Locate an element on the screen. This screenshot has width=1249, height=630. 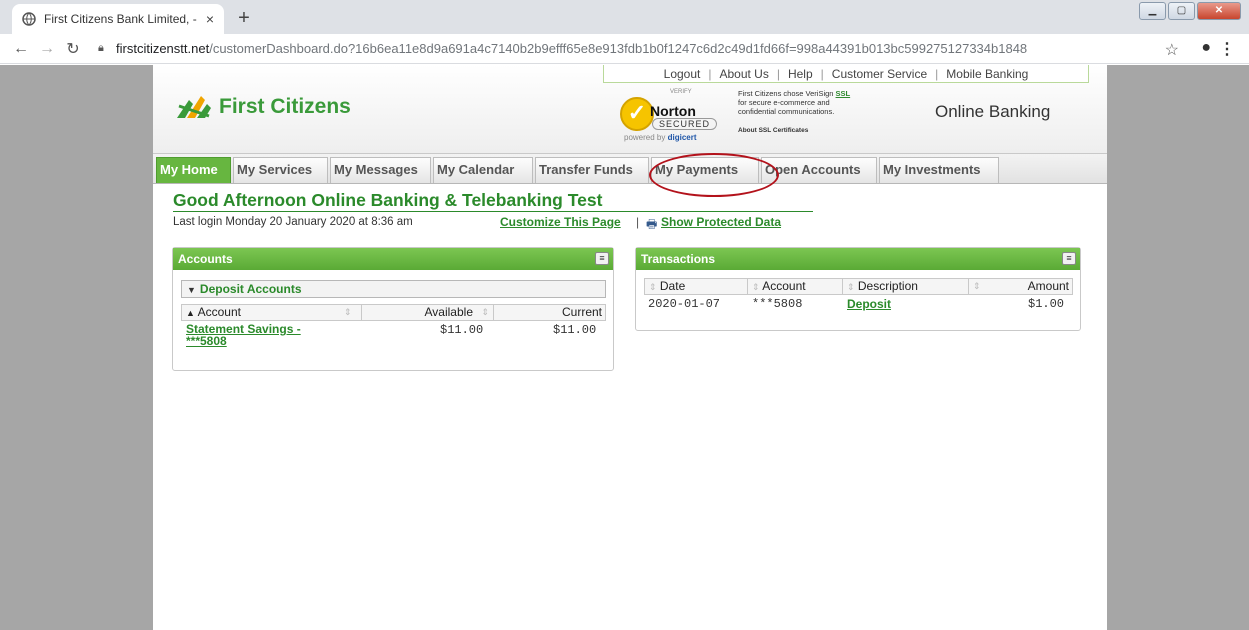
triangle-down-icon: ▼ is located at coordinates (191, 290).